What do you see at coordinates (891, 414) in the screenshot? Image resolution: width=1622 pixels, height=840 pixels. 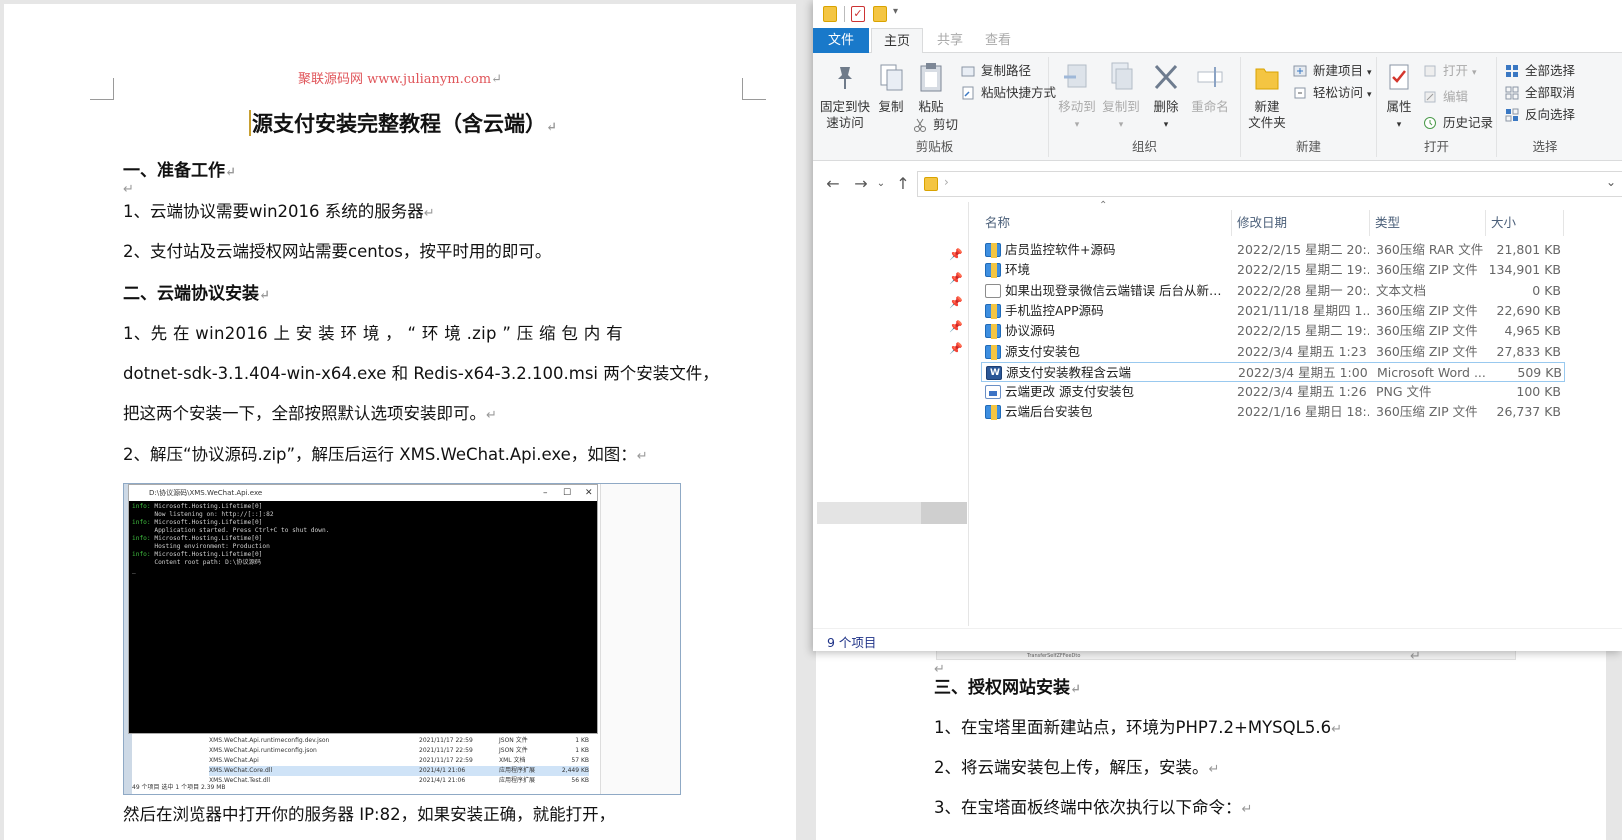 I see `navigation-pane: 📌 📌 📌 📌 📌` at bounding box center [891, 414].